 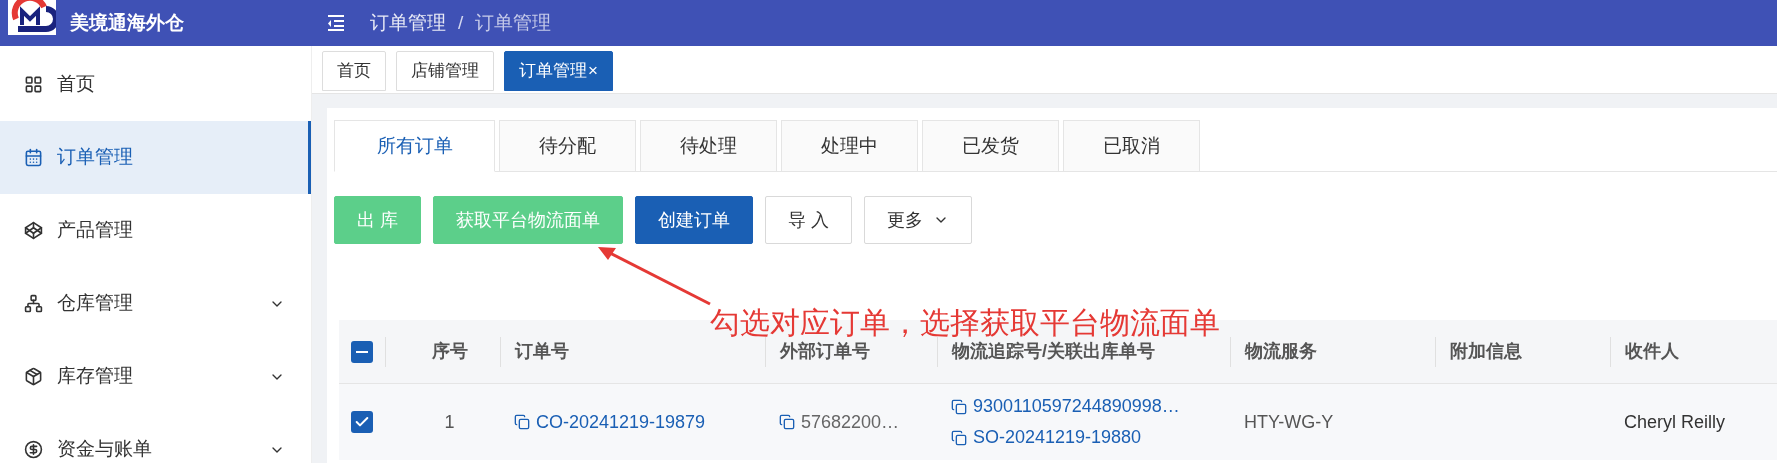 What do you see at coordinates (1281, 351) in the screenshot?
I see `column-header: 物流服务` at bounding box center [1281, 351].